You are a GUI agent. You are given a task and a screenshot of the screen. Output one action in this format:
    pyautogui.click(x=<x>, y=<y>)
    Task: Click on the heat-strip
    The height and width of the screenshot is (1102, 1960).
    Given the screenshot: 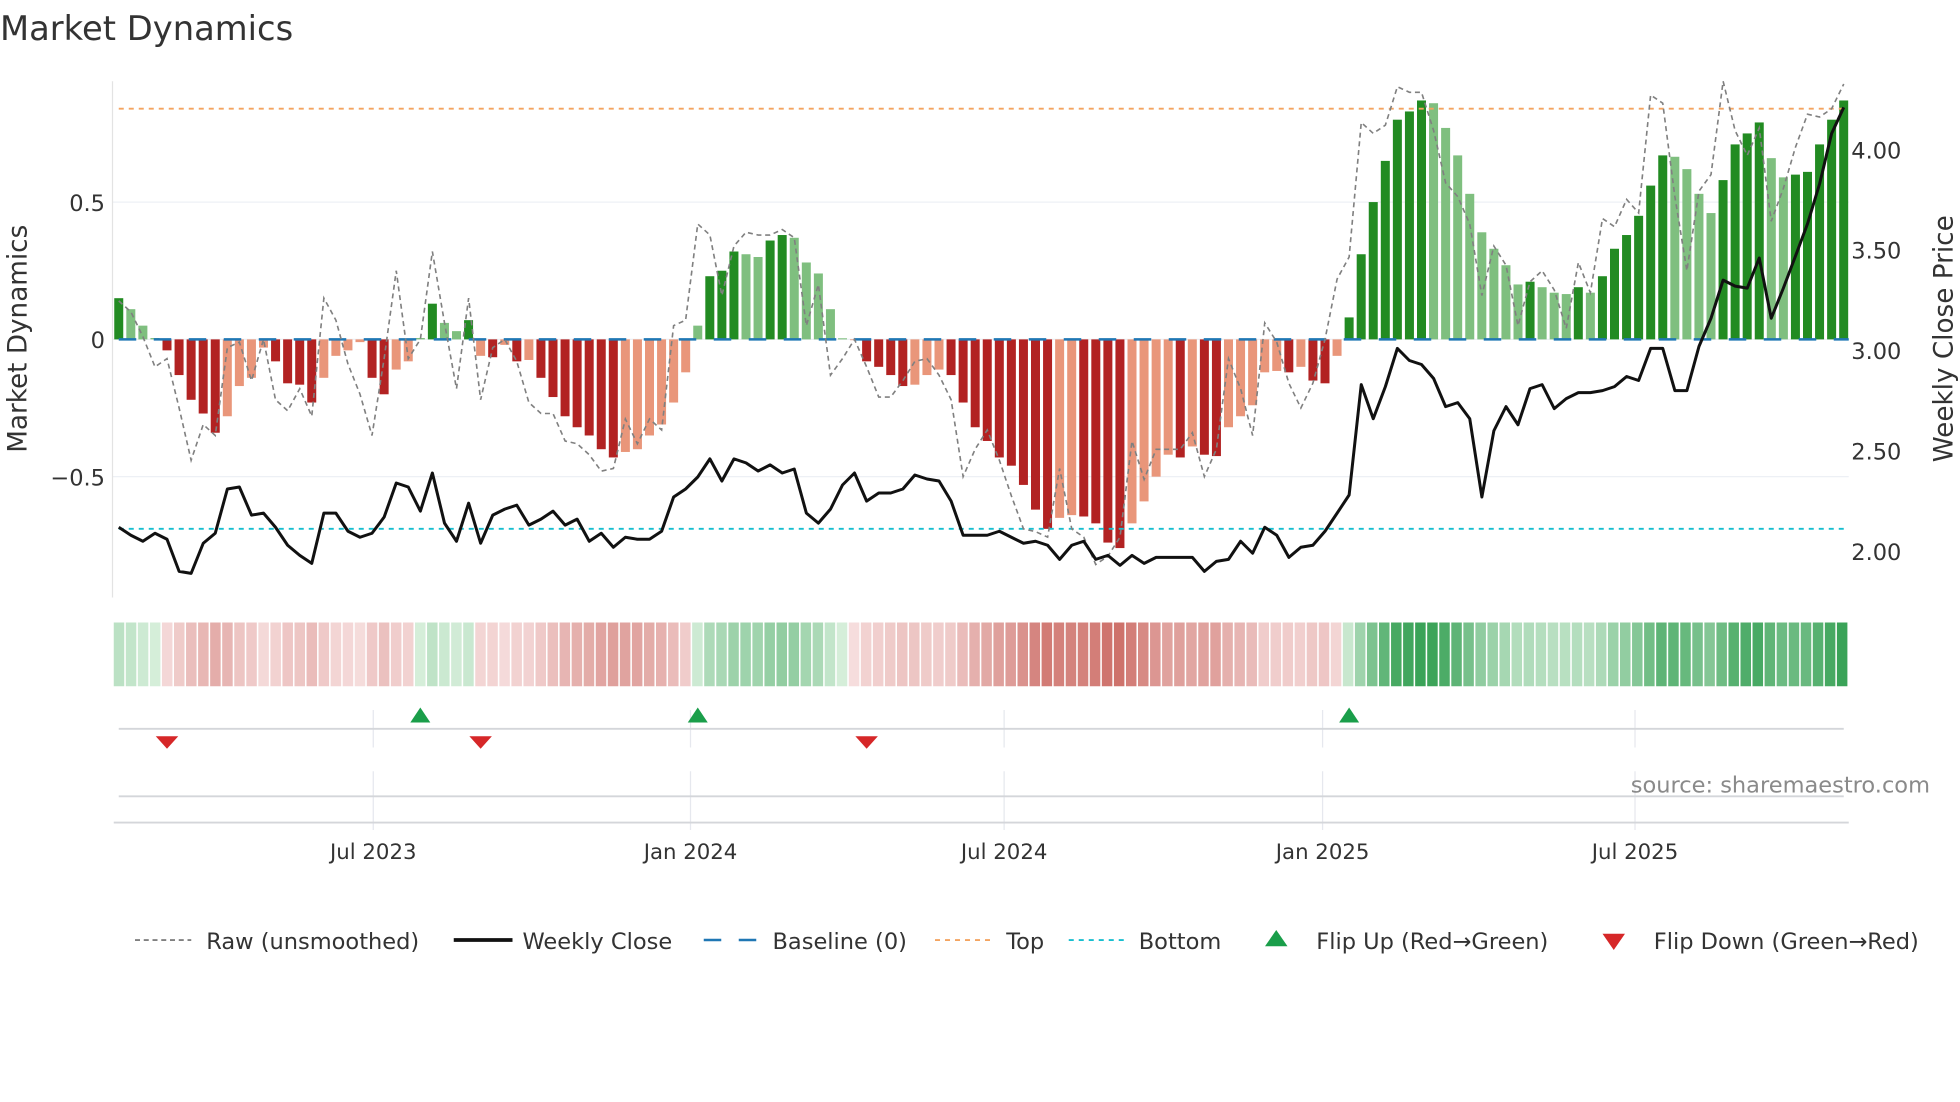 What is the action you would take?
    pyautogui.click(x=980, y=654)
    